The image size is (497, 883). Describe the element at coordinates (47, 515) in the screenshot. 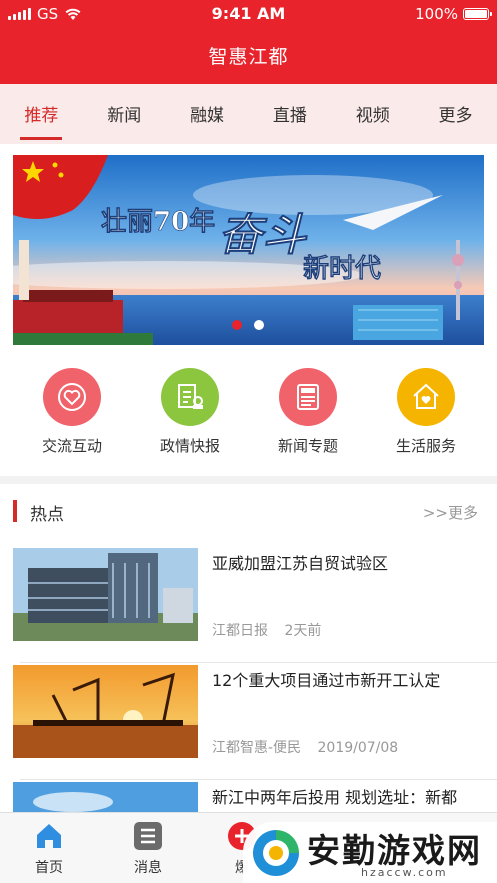

I see `hot-section-title: 热点` at that location.